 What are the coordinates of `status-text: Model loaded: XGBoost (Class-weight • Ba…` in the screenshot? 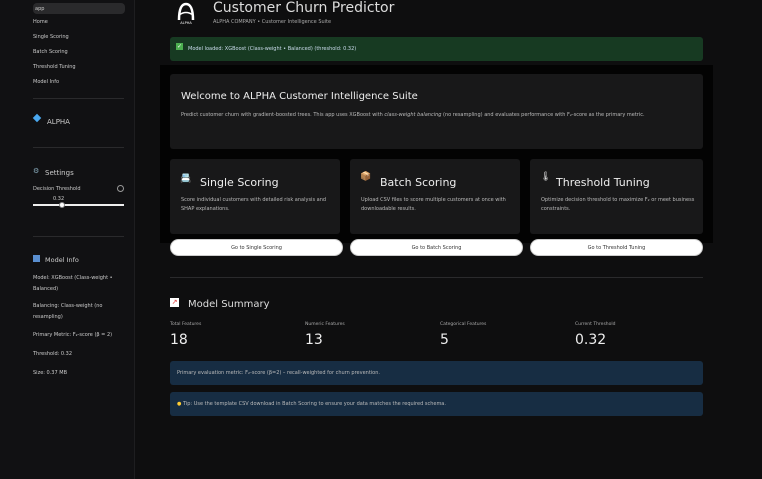 It's located at (272, 49).